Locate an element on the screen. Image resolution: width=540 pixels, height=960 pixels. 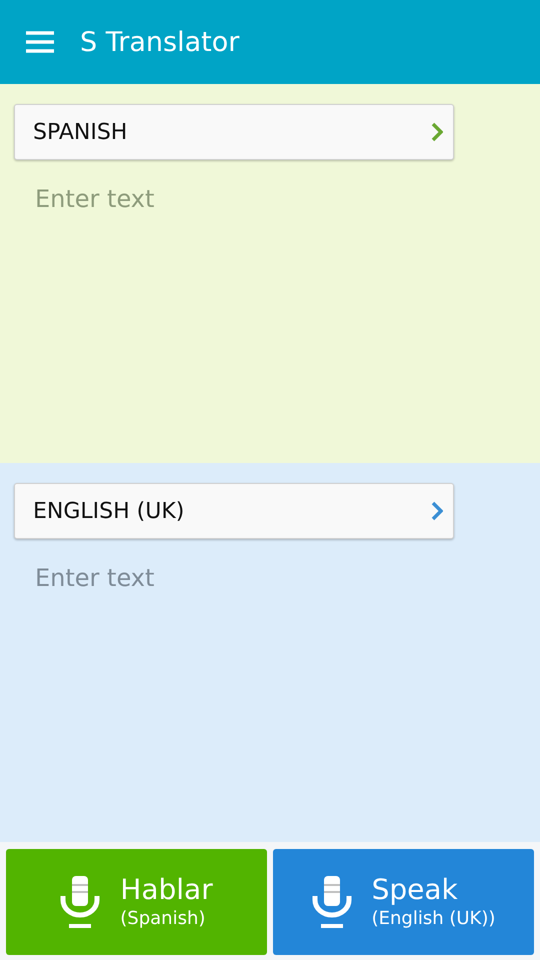
language-selector: SPANISH is located at coordinates (234, 132).